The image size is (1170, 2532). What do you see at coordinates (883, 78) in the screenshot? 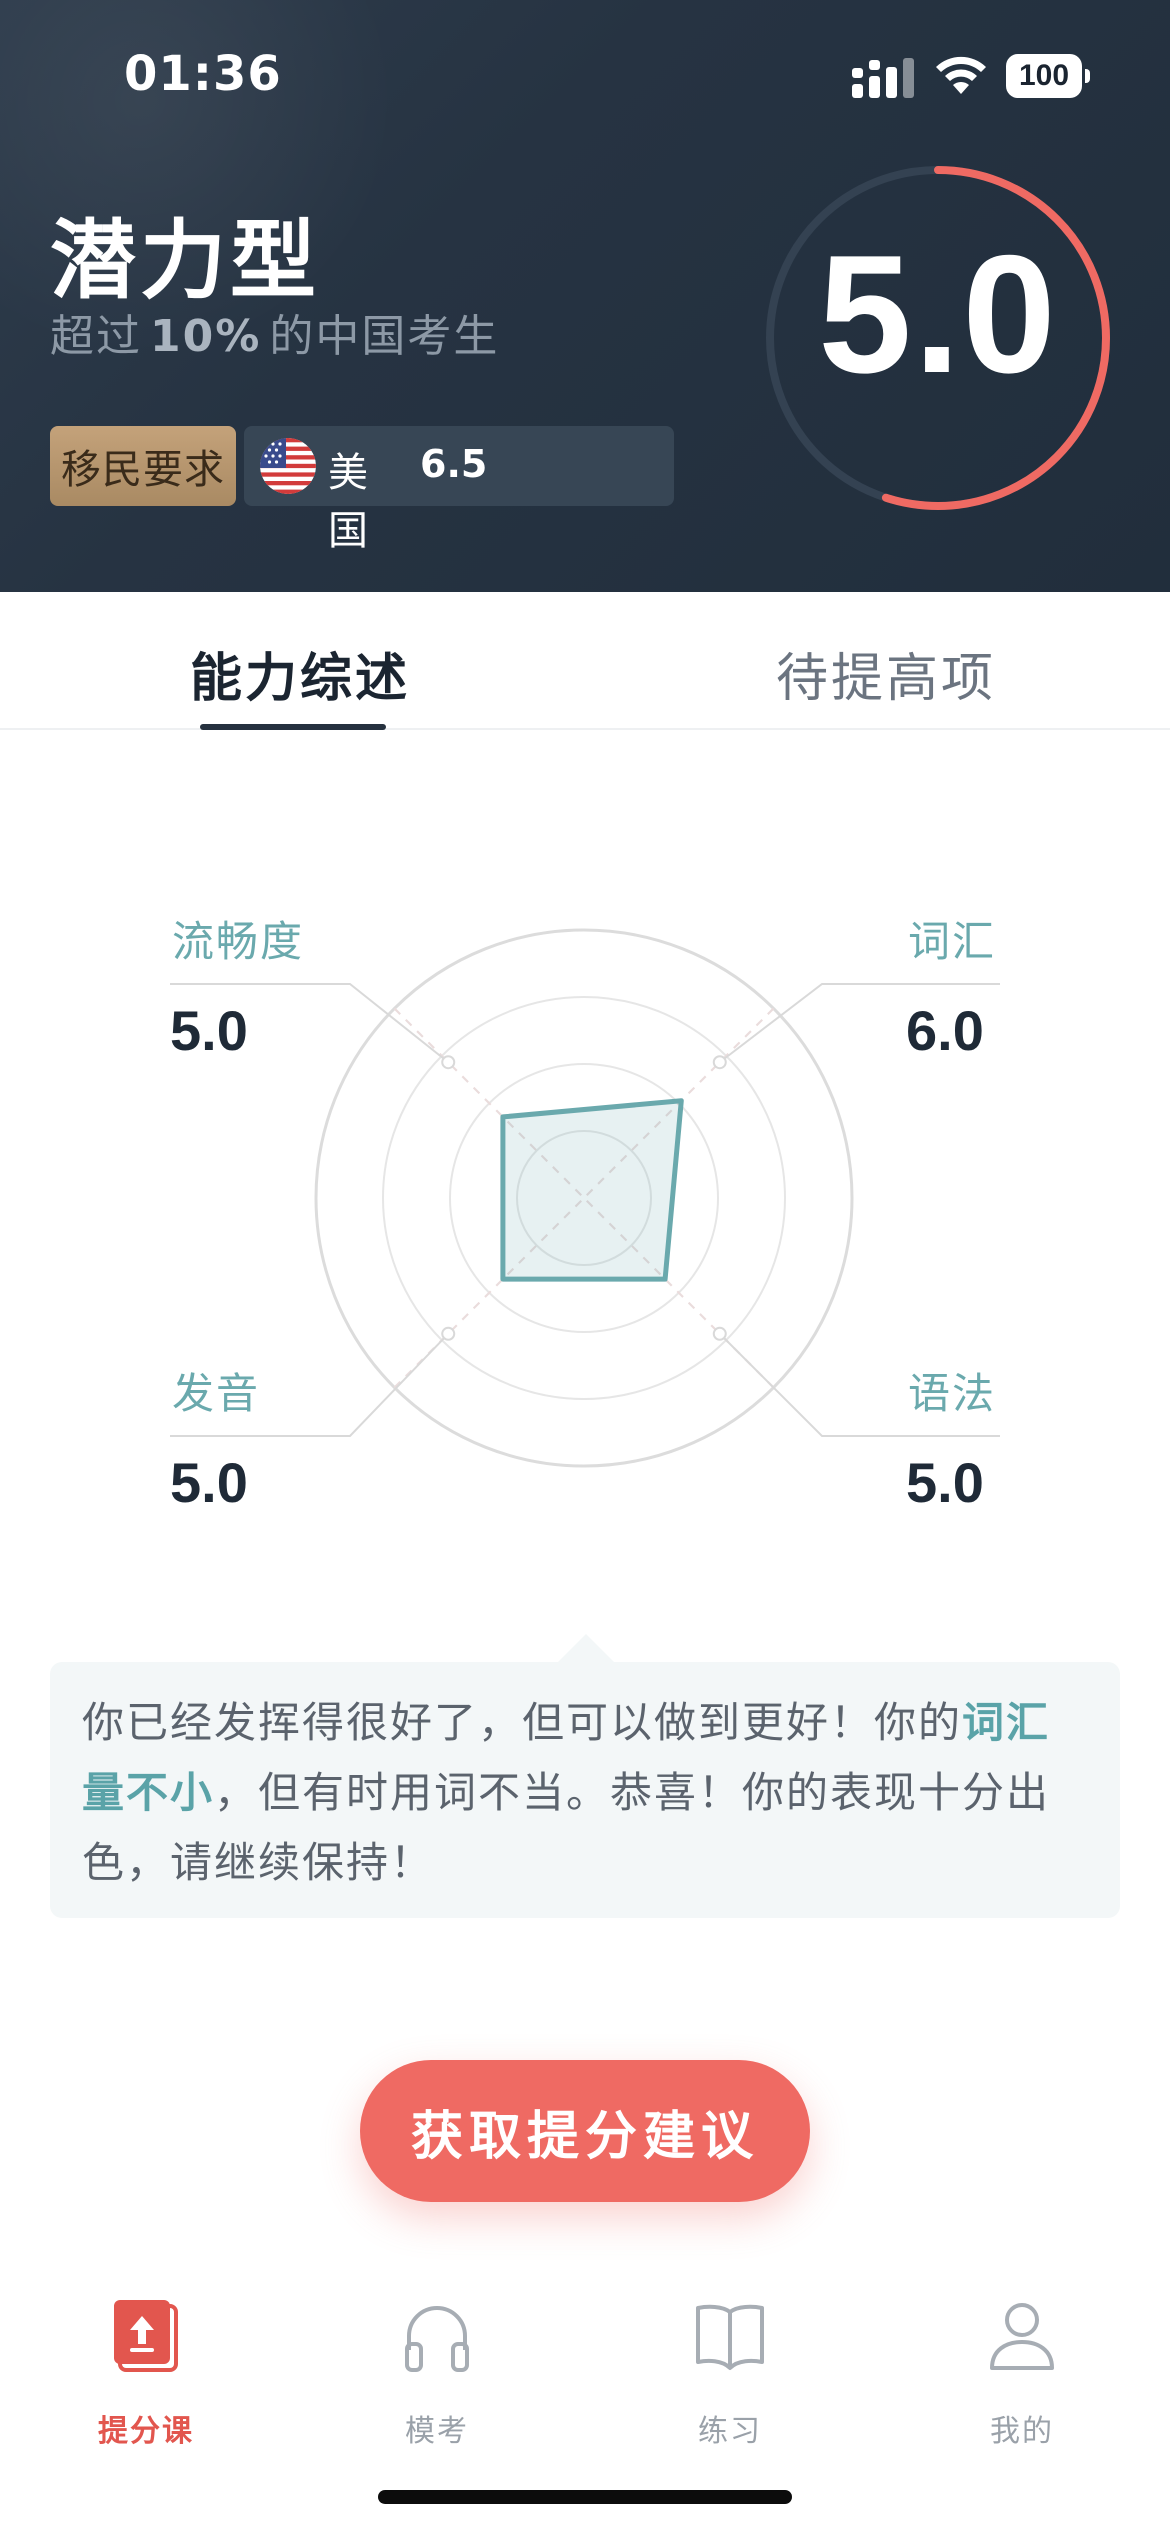
I see `cellular-signal-icon` at bounding box center [883, 78].